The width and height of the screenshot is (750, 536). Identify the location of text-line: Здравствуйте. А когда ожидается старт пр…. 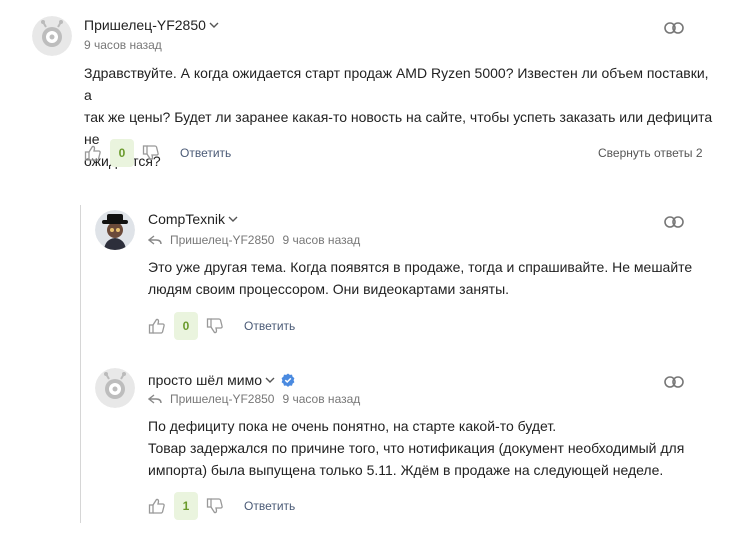
(396, 84).